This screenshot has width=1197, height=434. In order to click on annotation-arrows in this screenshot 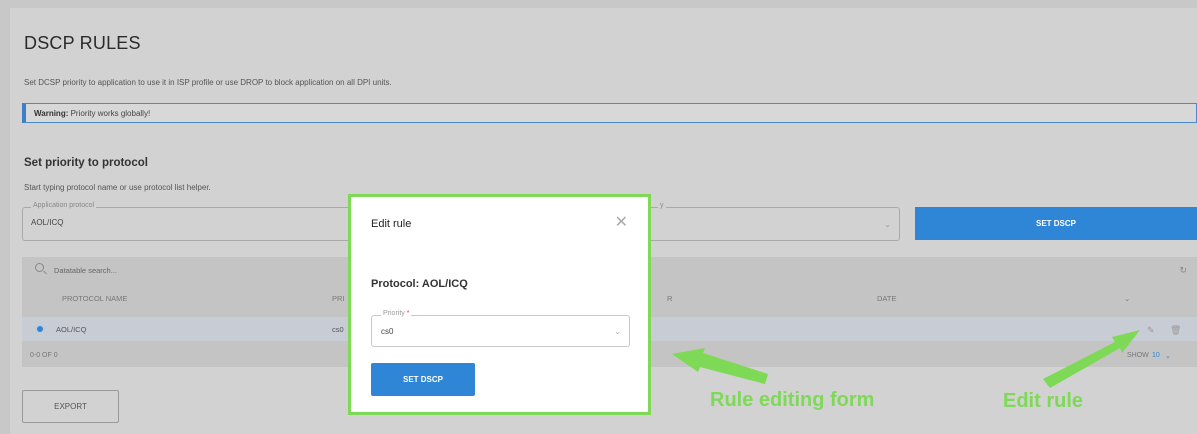, I will do `click(906, 359)`.